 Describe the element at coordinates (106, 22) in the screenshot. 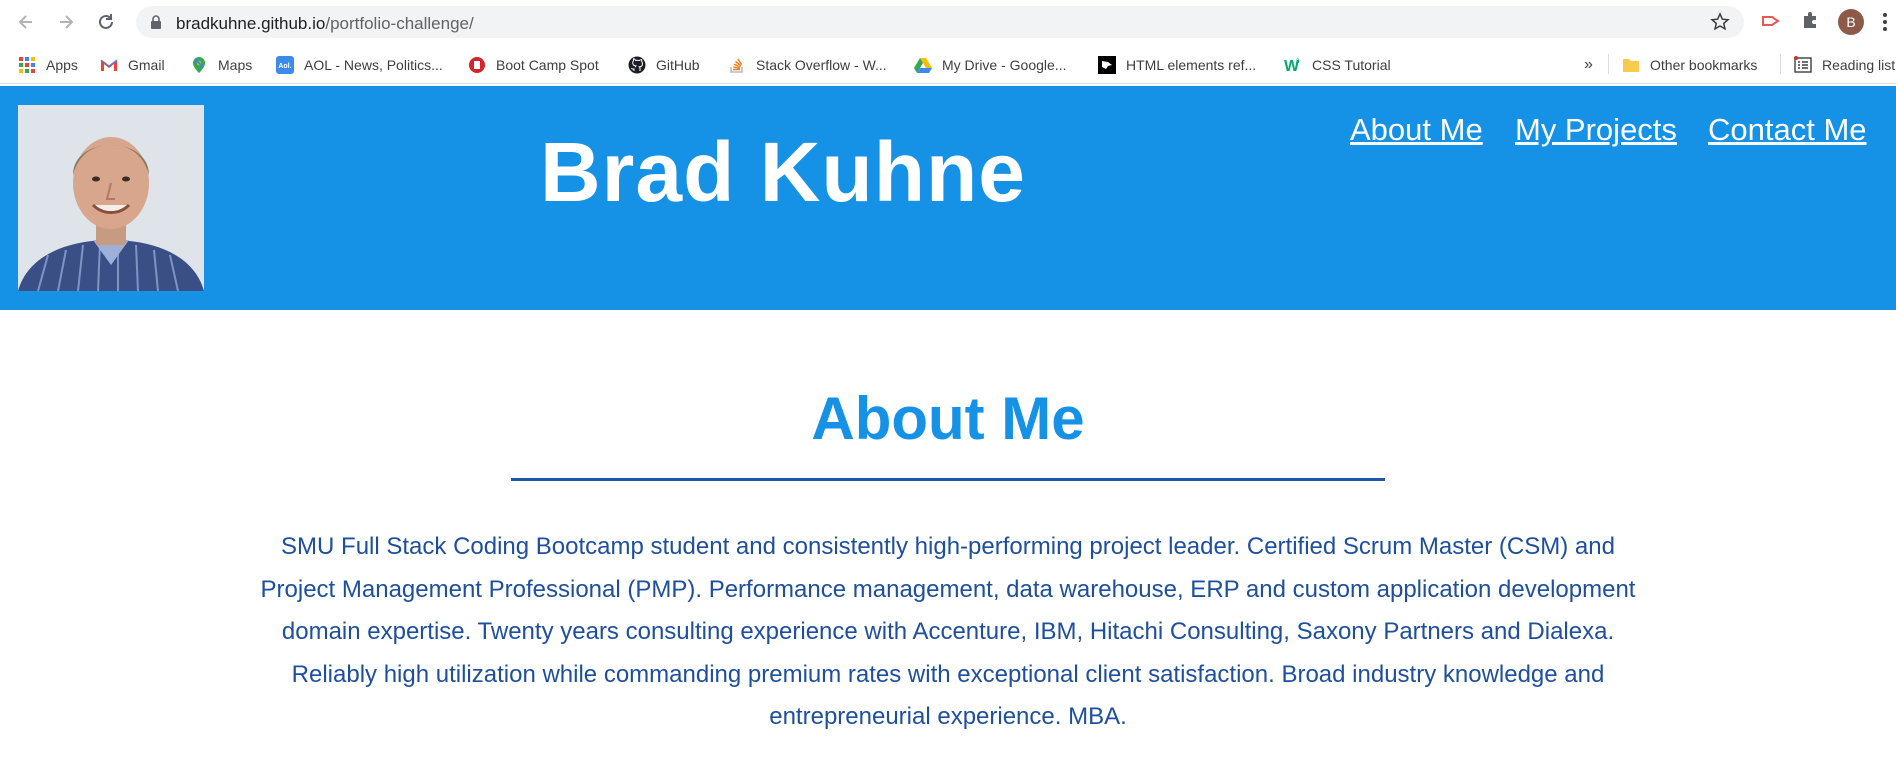

I see `reload-icon` at that location.